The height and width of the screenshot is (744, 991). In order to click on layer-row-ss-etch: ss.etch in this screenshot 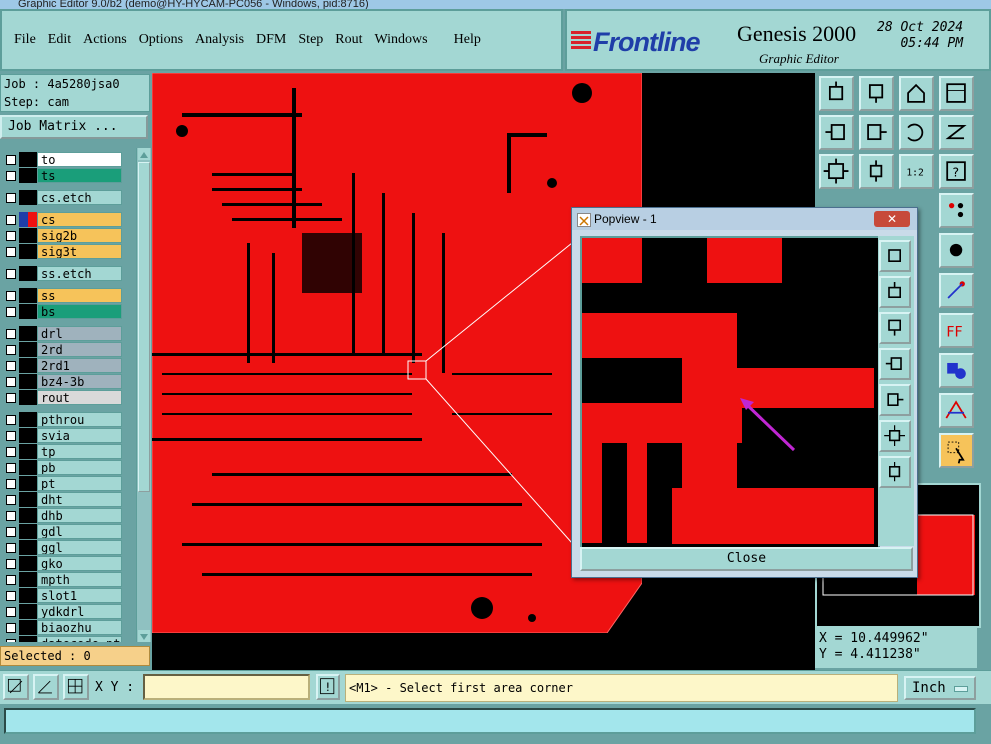, I will do `click(63, 273)`.